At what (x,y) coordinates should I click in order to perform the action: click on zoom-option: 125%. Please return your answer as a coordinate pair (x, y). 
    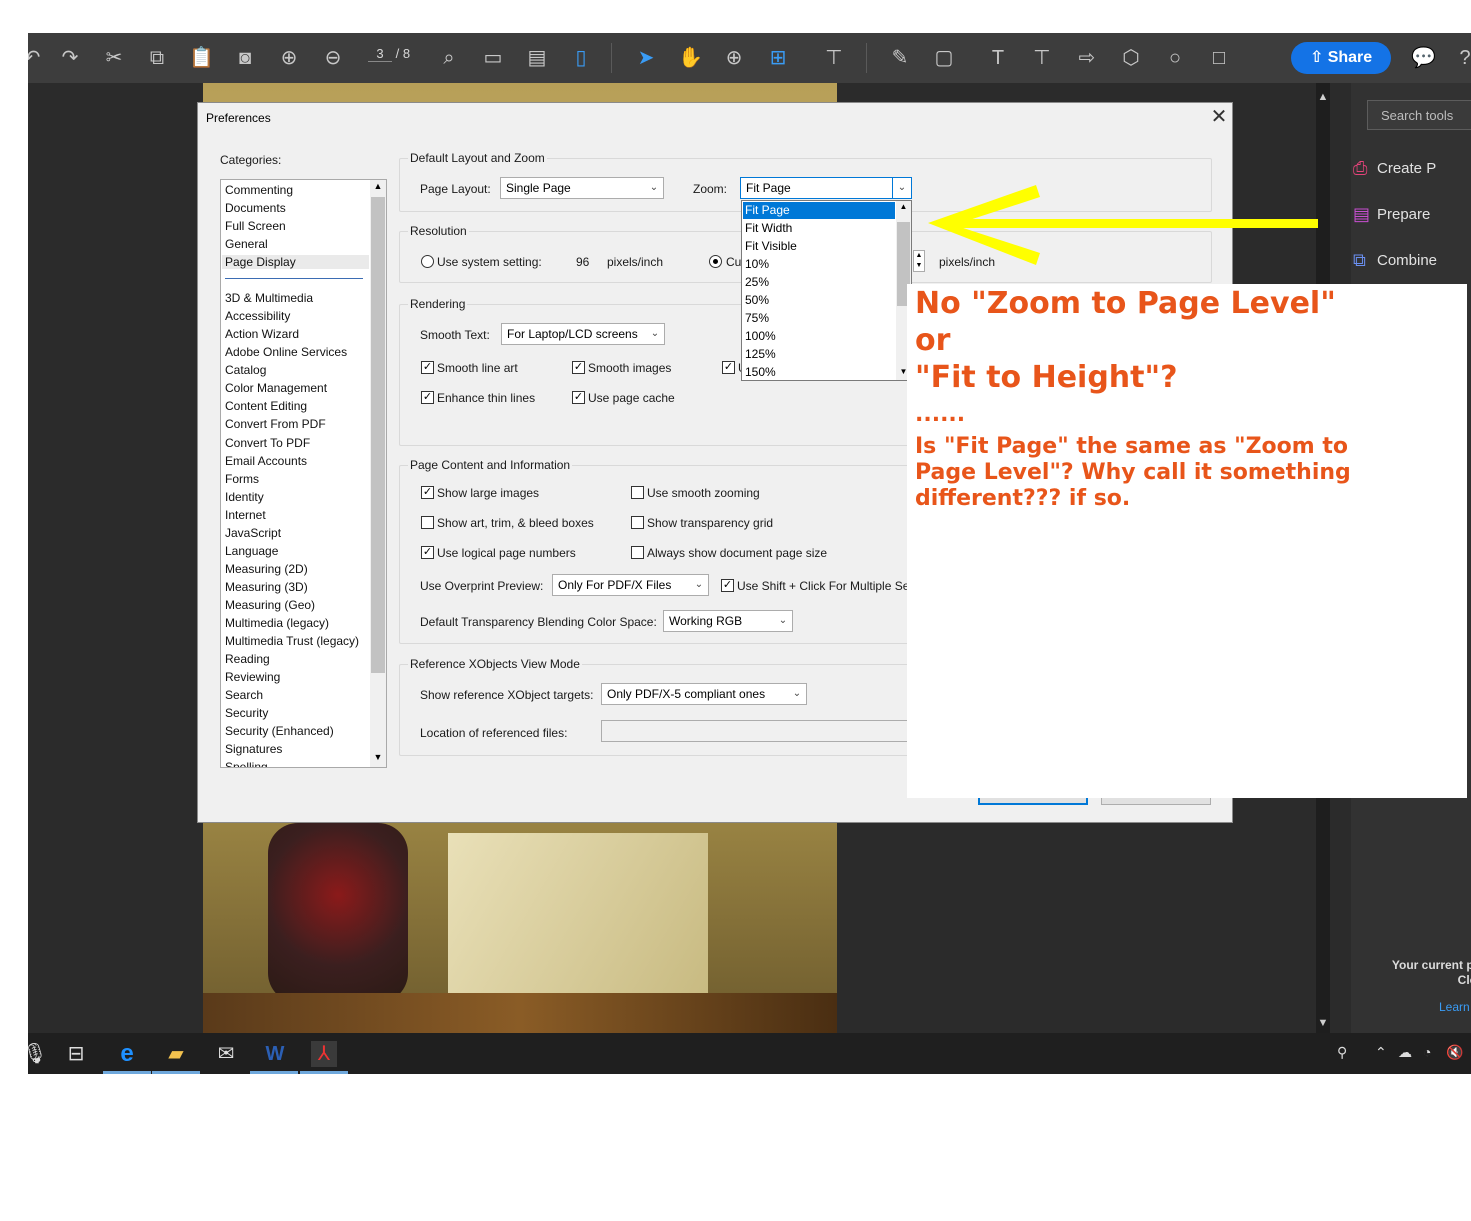
    Looking at the image, I should click on (819, 354).